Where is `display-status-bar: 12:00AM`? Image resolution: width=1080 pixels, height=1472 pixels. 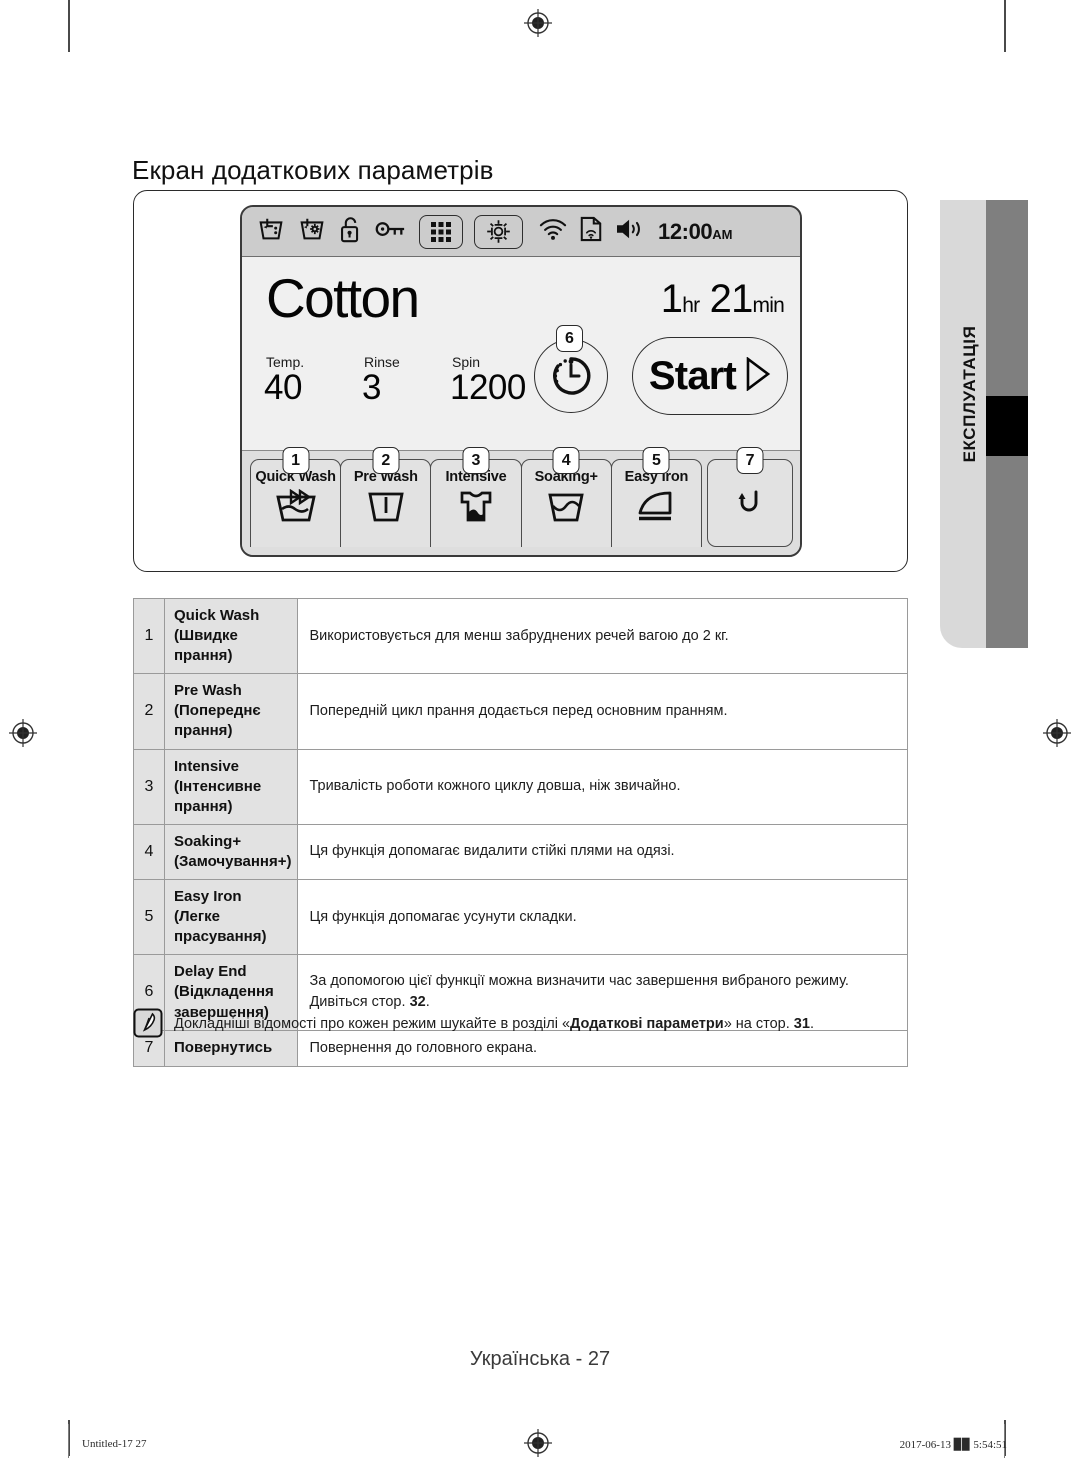 display-status-bar: 12:00AM is located at coordinates (521, 232).